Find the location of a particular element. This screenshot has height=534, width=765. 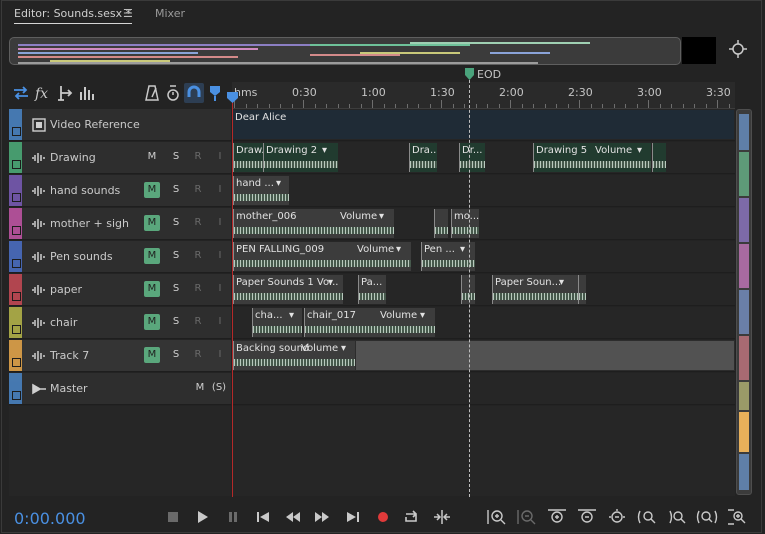

timeline-ruler: hms 0:30 1:00 1:30 2:00 2:30 3:00 3:30 is located at coordinates (483, 95).